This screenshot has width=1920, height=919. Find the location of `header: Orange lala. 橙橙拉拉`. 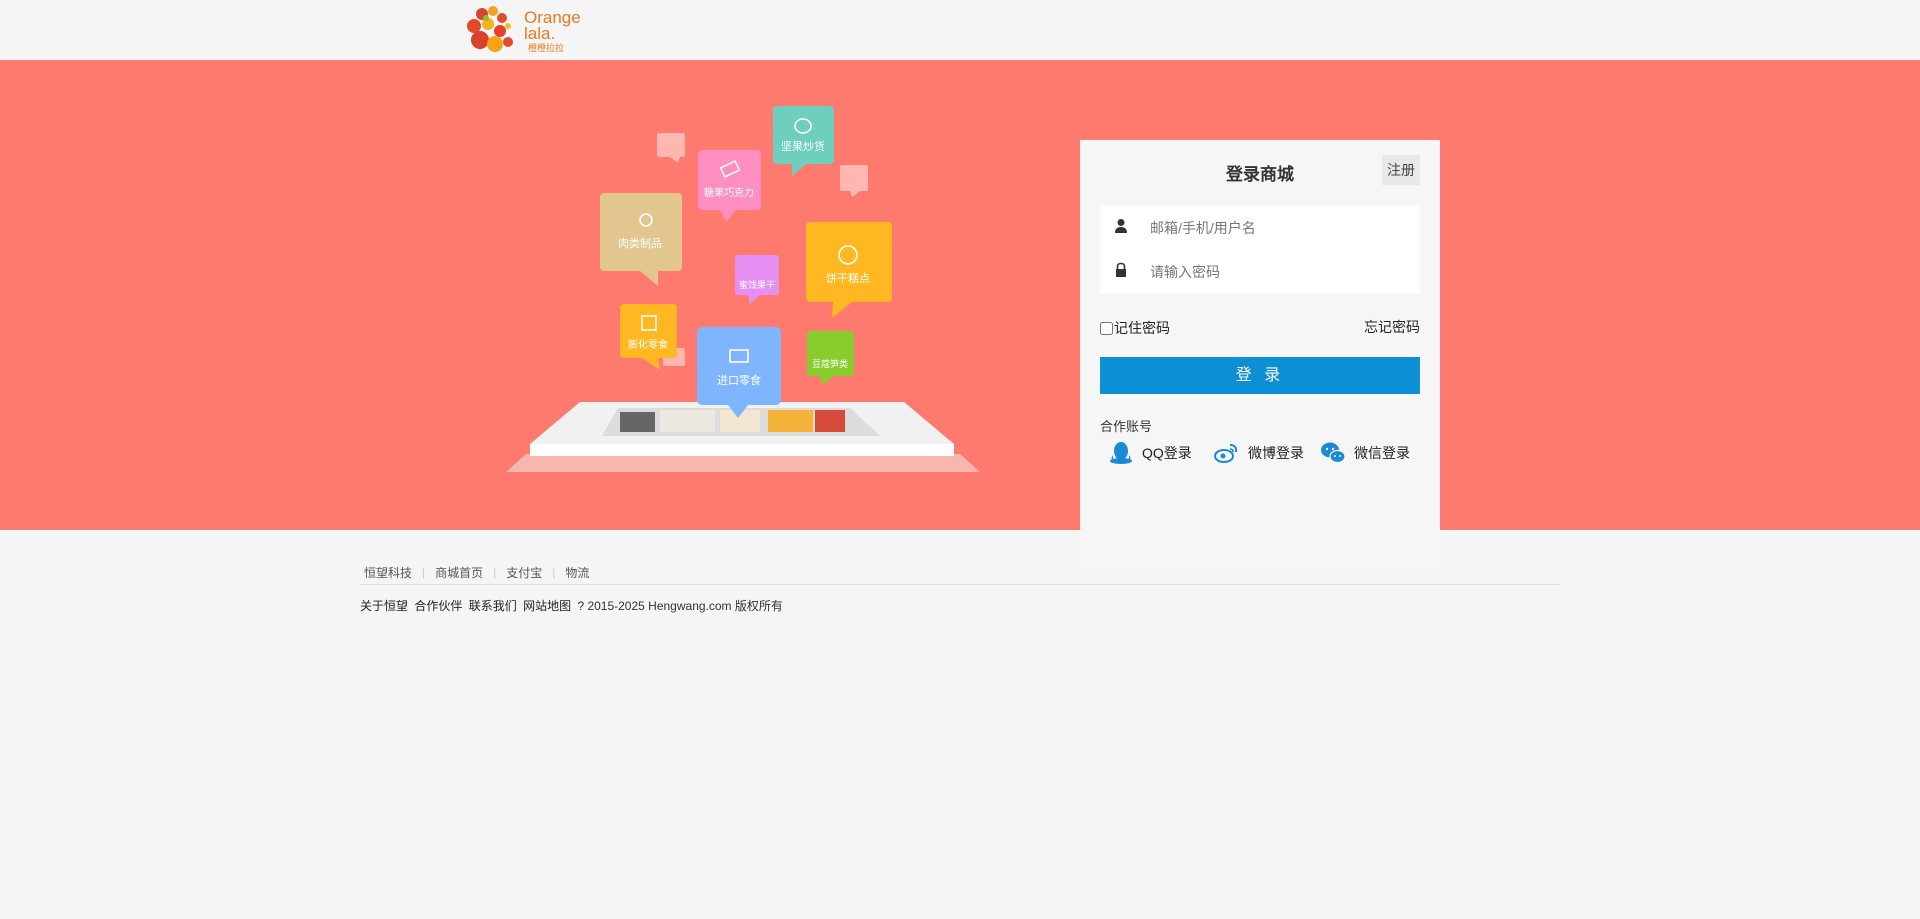

header: Orange lala. 橙橙拉拉 is located at coordinates (960, 30).